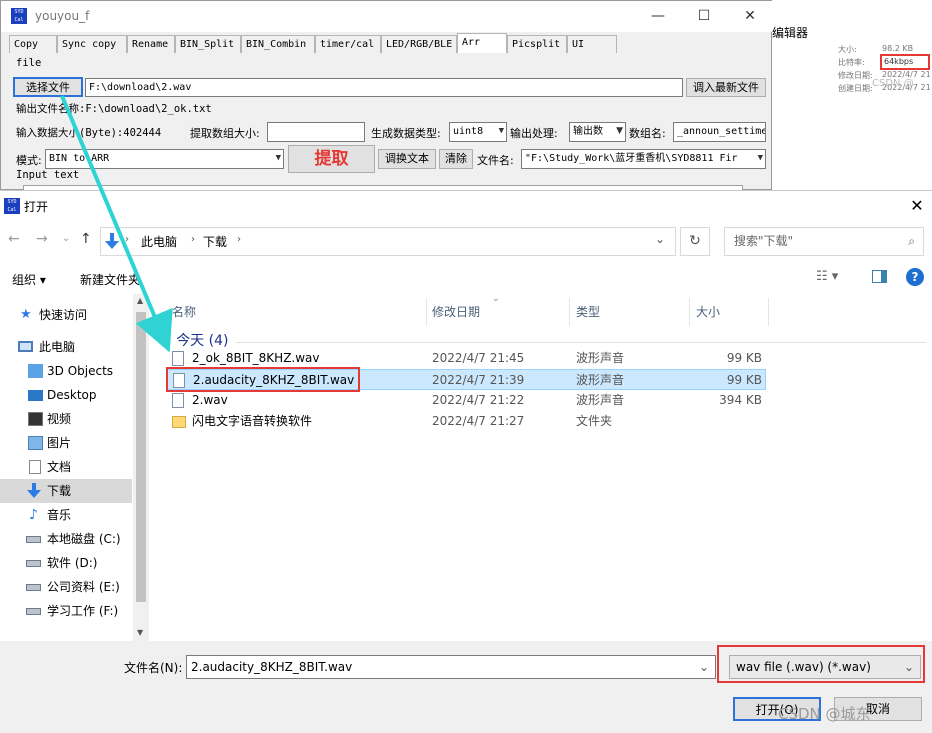 The height and width of the screenshot is (733, 932). Describe the element at coordinates (116, 224) in the screenshot. I see `annotation-arrow-icon` at that location.